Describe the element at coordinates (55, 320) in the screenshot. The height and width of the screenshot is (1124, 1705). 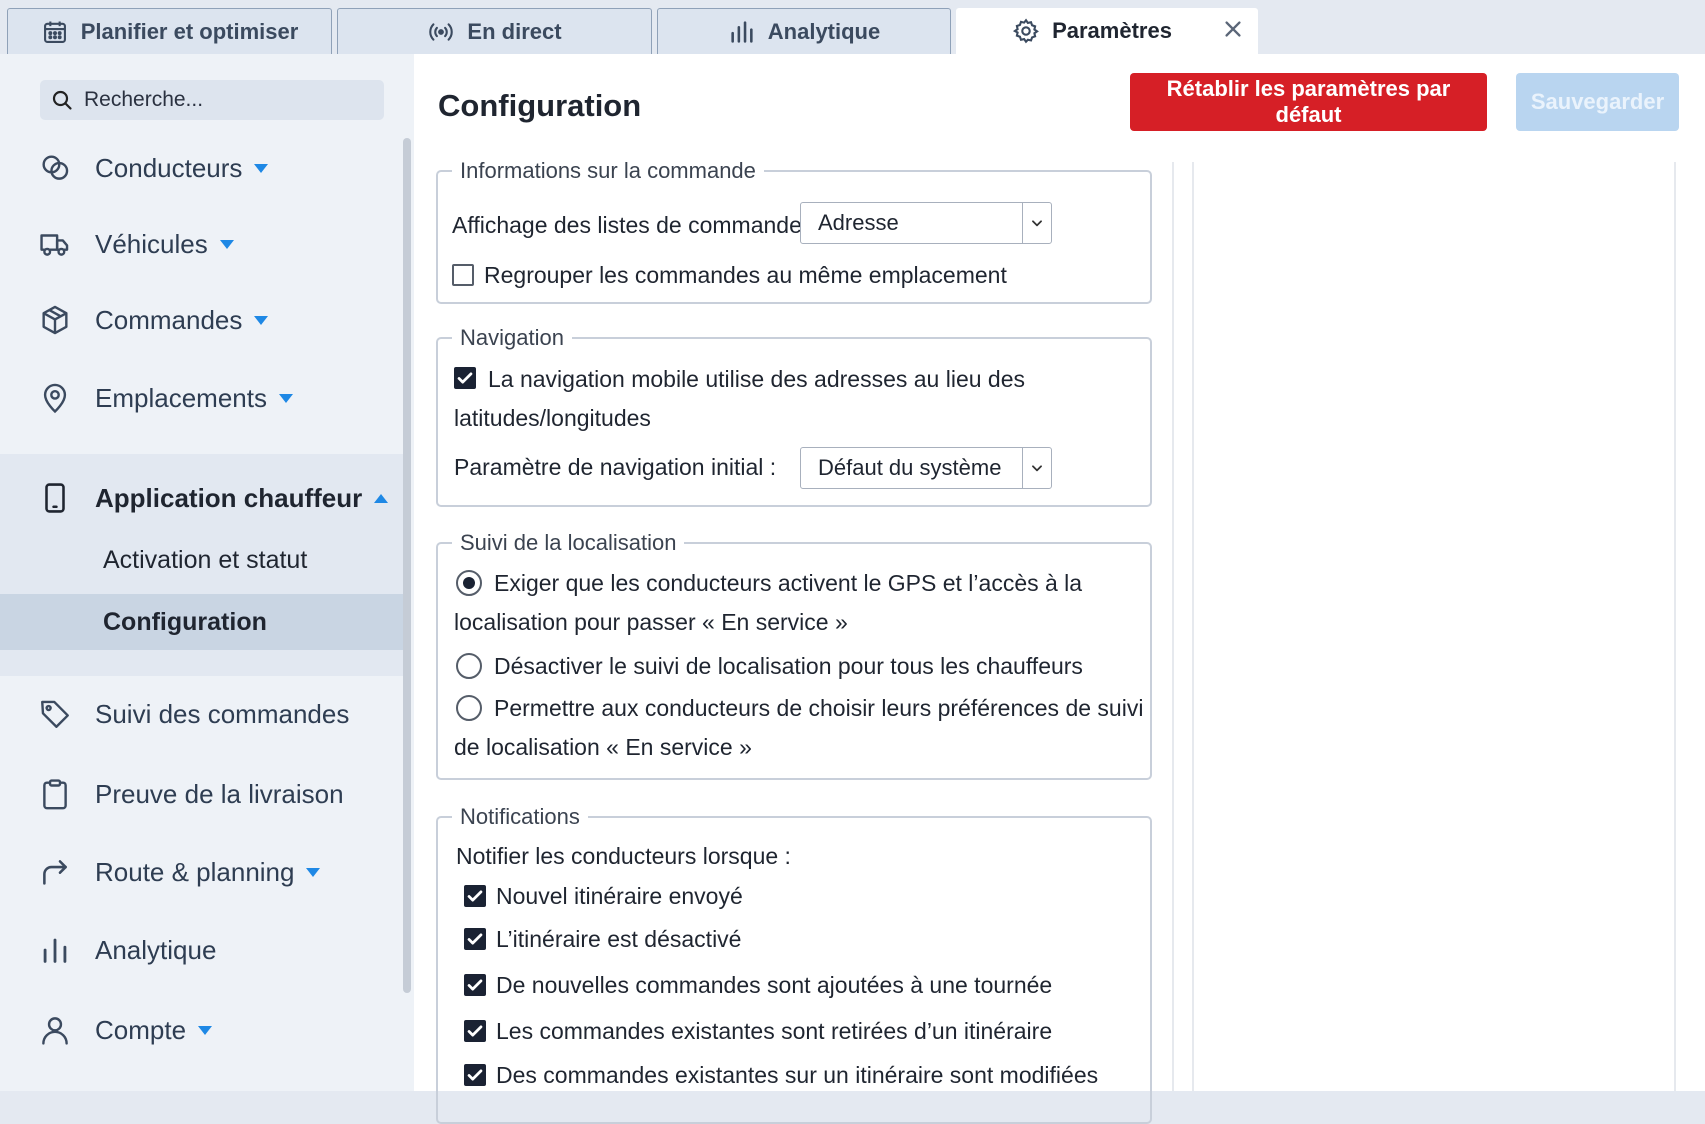
I see `box-icon` at that location.